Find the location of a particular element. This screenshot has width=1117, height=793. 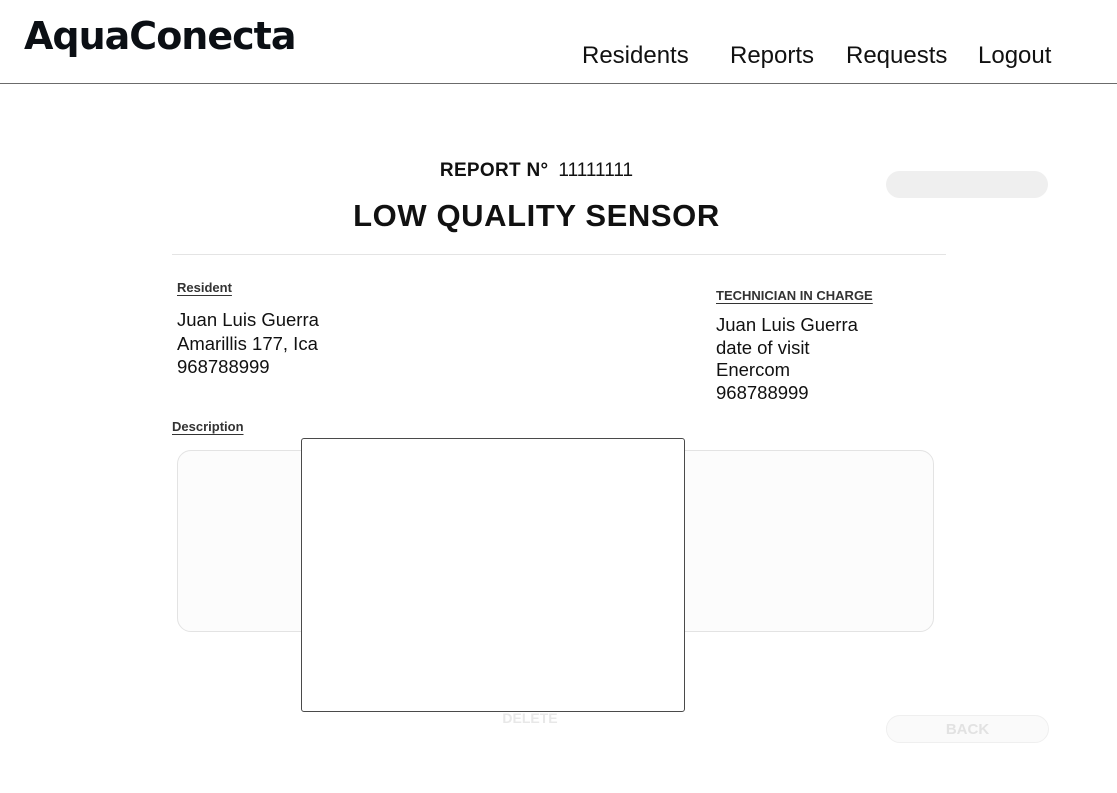

nav-requests: Requests is located at coordinates (896, 56).